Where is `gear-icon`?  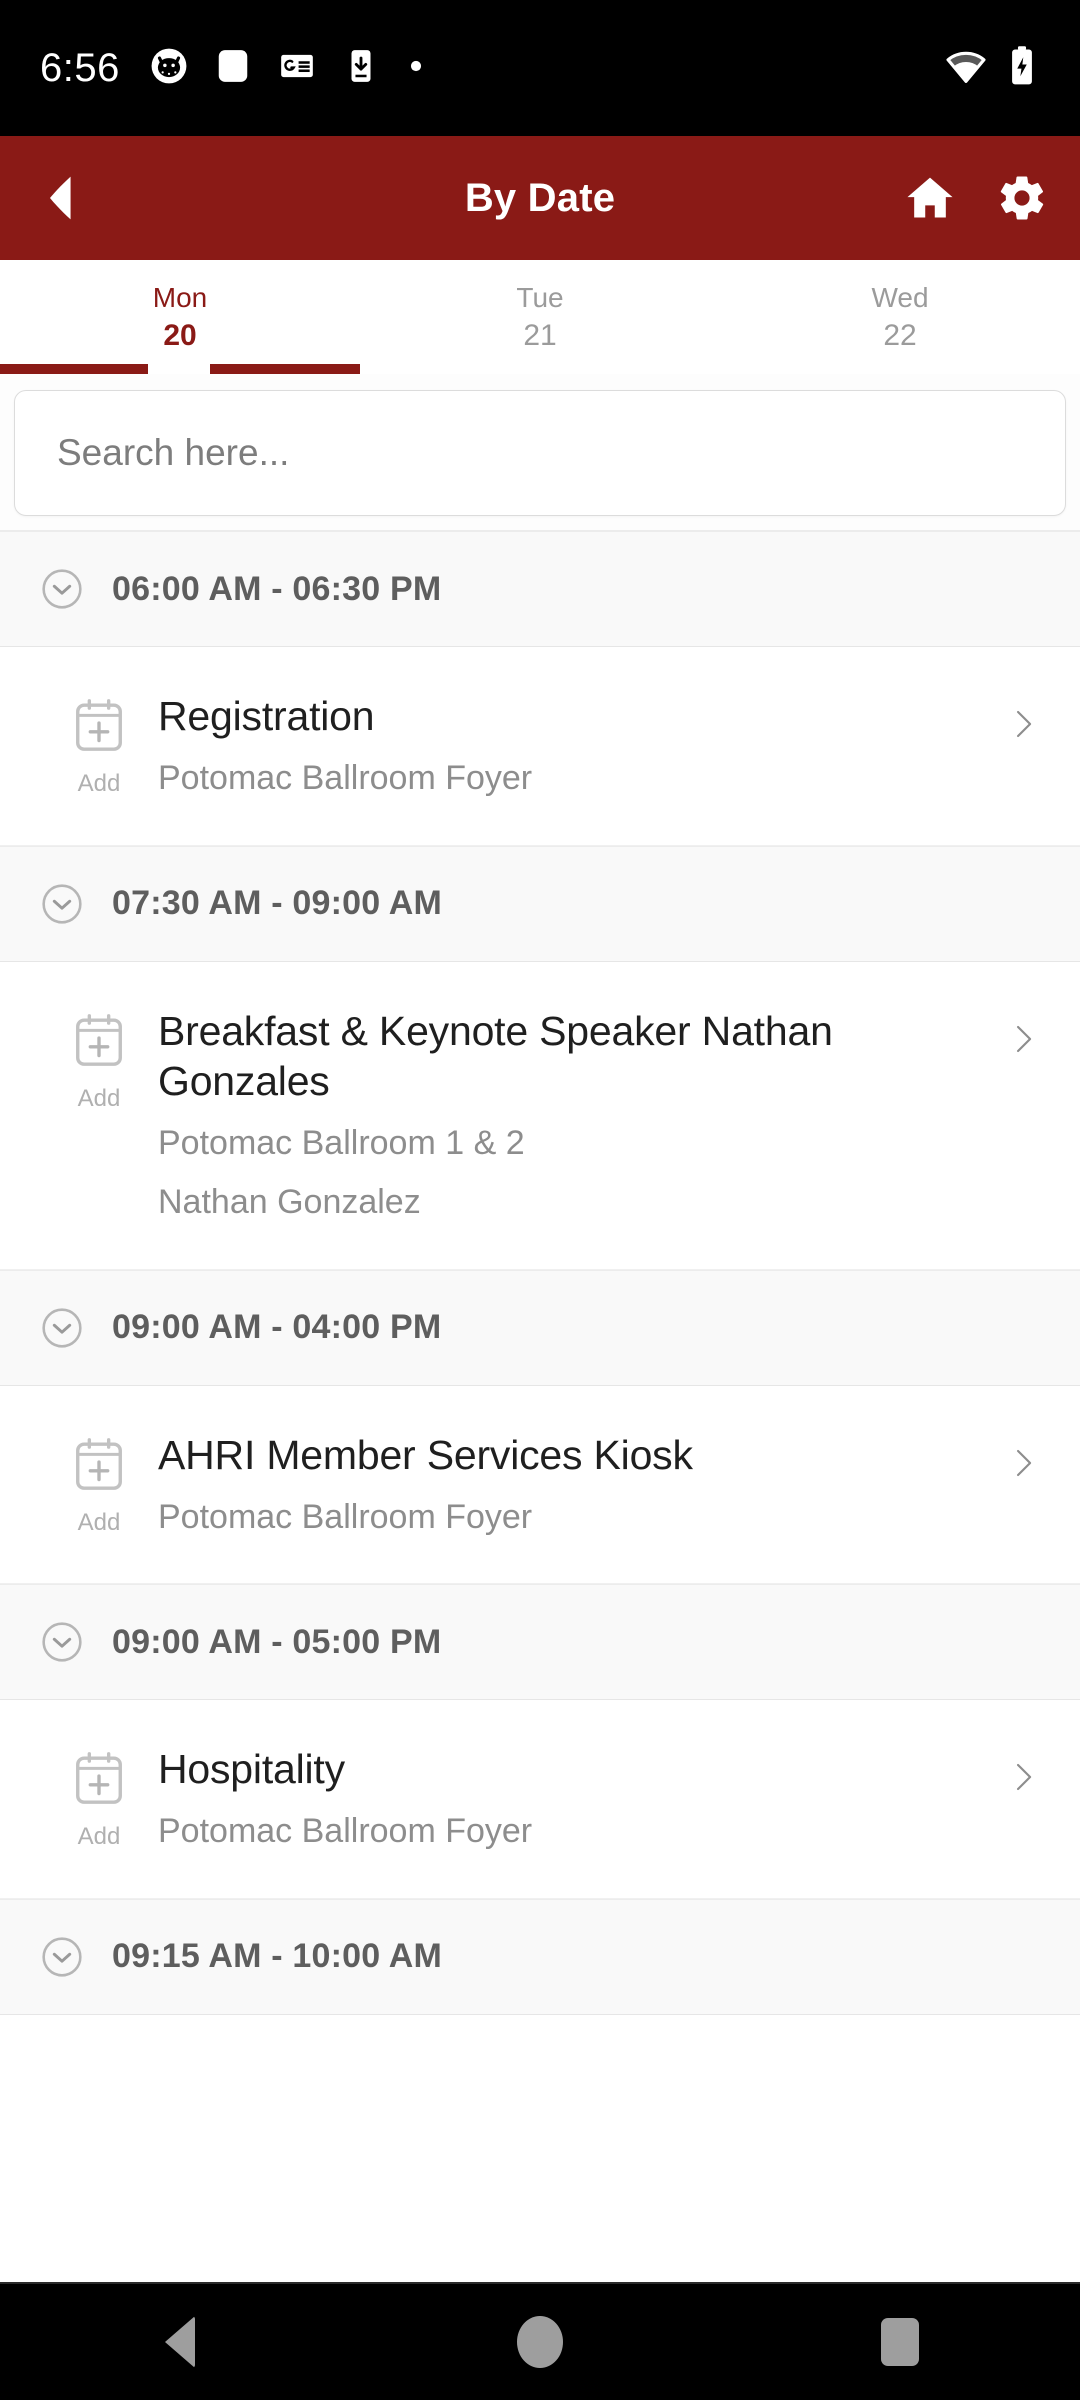 gear-icon is located at coordinates (1022, 198).